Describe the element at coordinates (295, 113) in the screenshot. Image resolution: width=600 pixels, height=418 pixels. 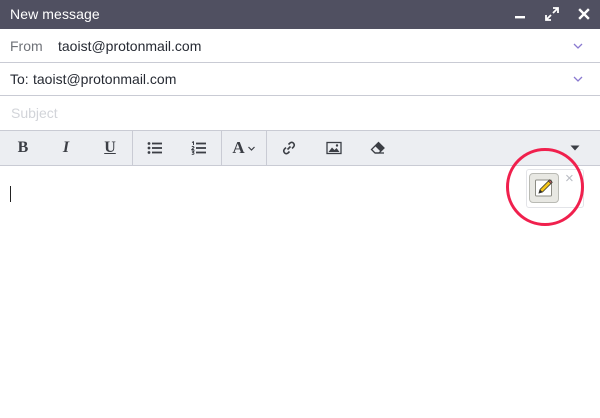
I see `subject-input` at that location.